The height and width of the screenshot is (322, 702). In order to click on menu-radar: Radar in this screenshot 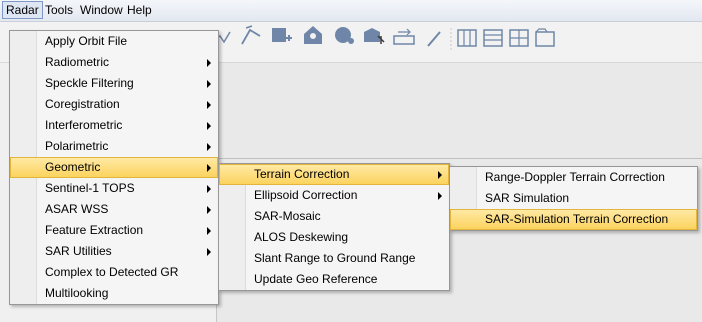, I will do `click(22, 10)`.